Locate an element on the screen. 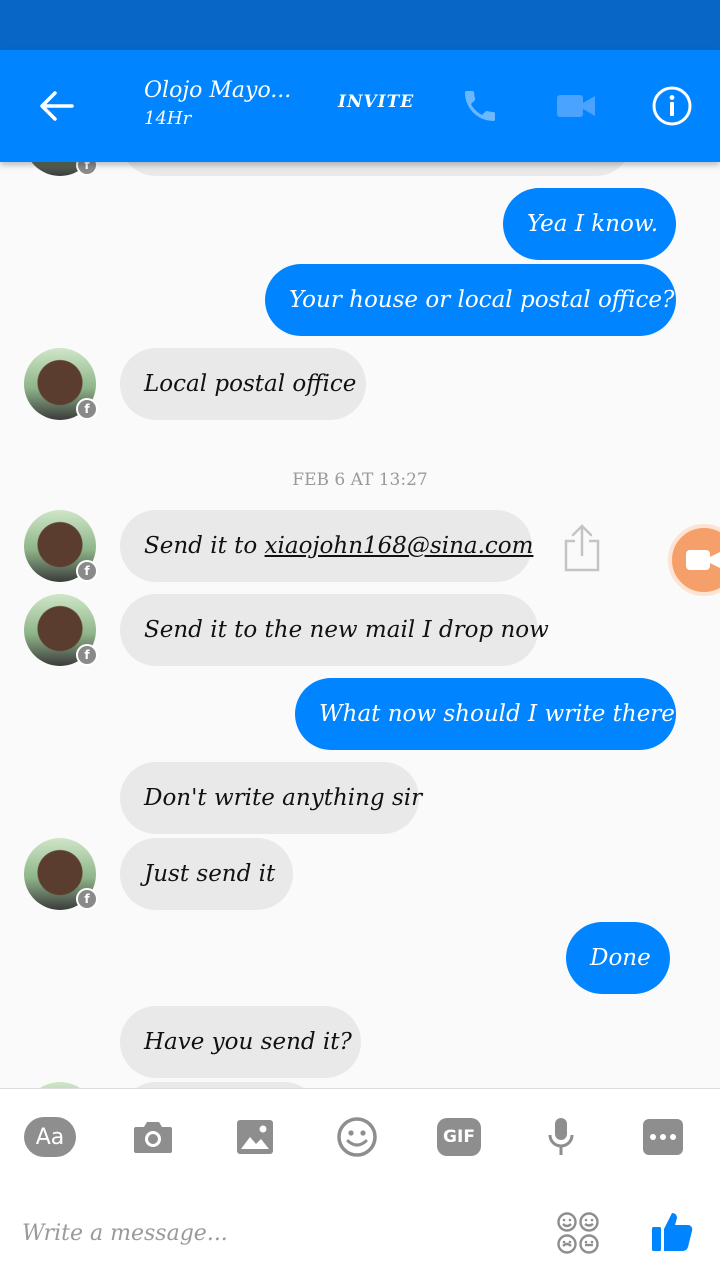 This screenshot has height=1280, width=720. emoji-icon is located at coordinates (357, 1137).